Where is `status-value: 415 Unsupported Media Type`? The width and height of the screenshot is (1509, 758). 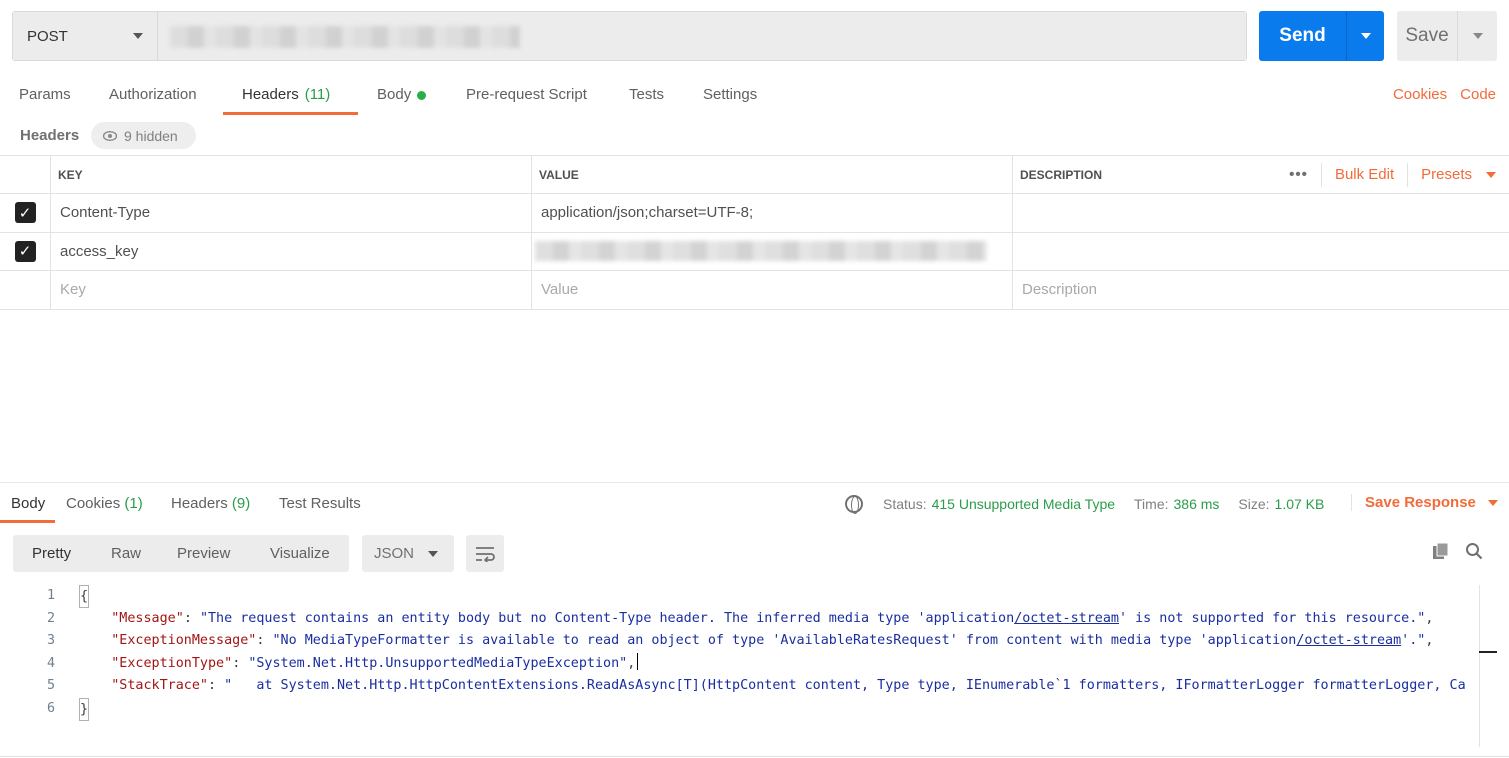
status-value: 415 Unsupported Media Type is located at coordinates (1023, 504).